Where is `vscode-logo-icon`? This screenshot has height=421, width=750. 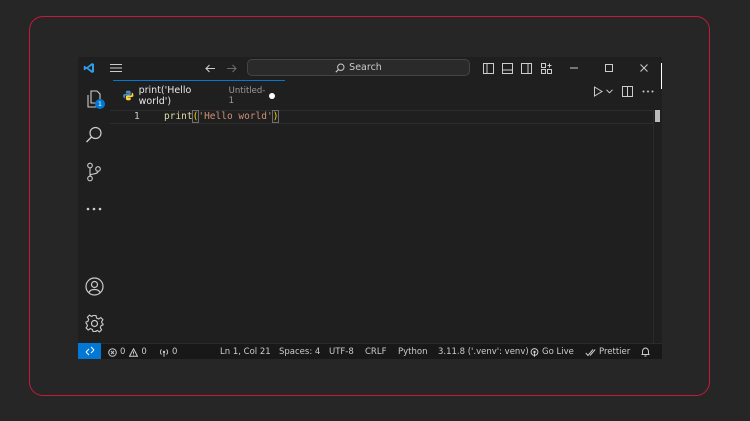 vscode-logo-icon is located at coordinates (89, 68).